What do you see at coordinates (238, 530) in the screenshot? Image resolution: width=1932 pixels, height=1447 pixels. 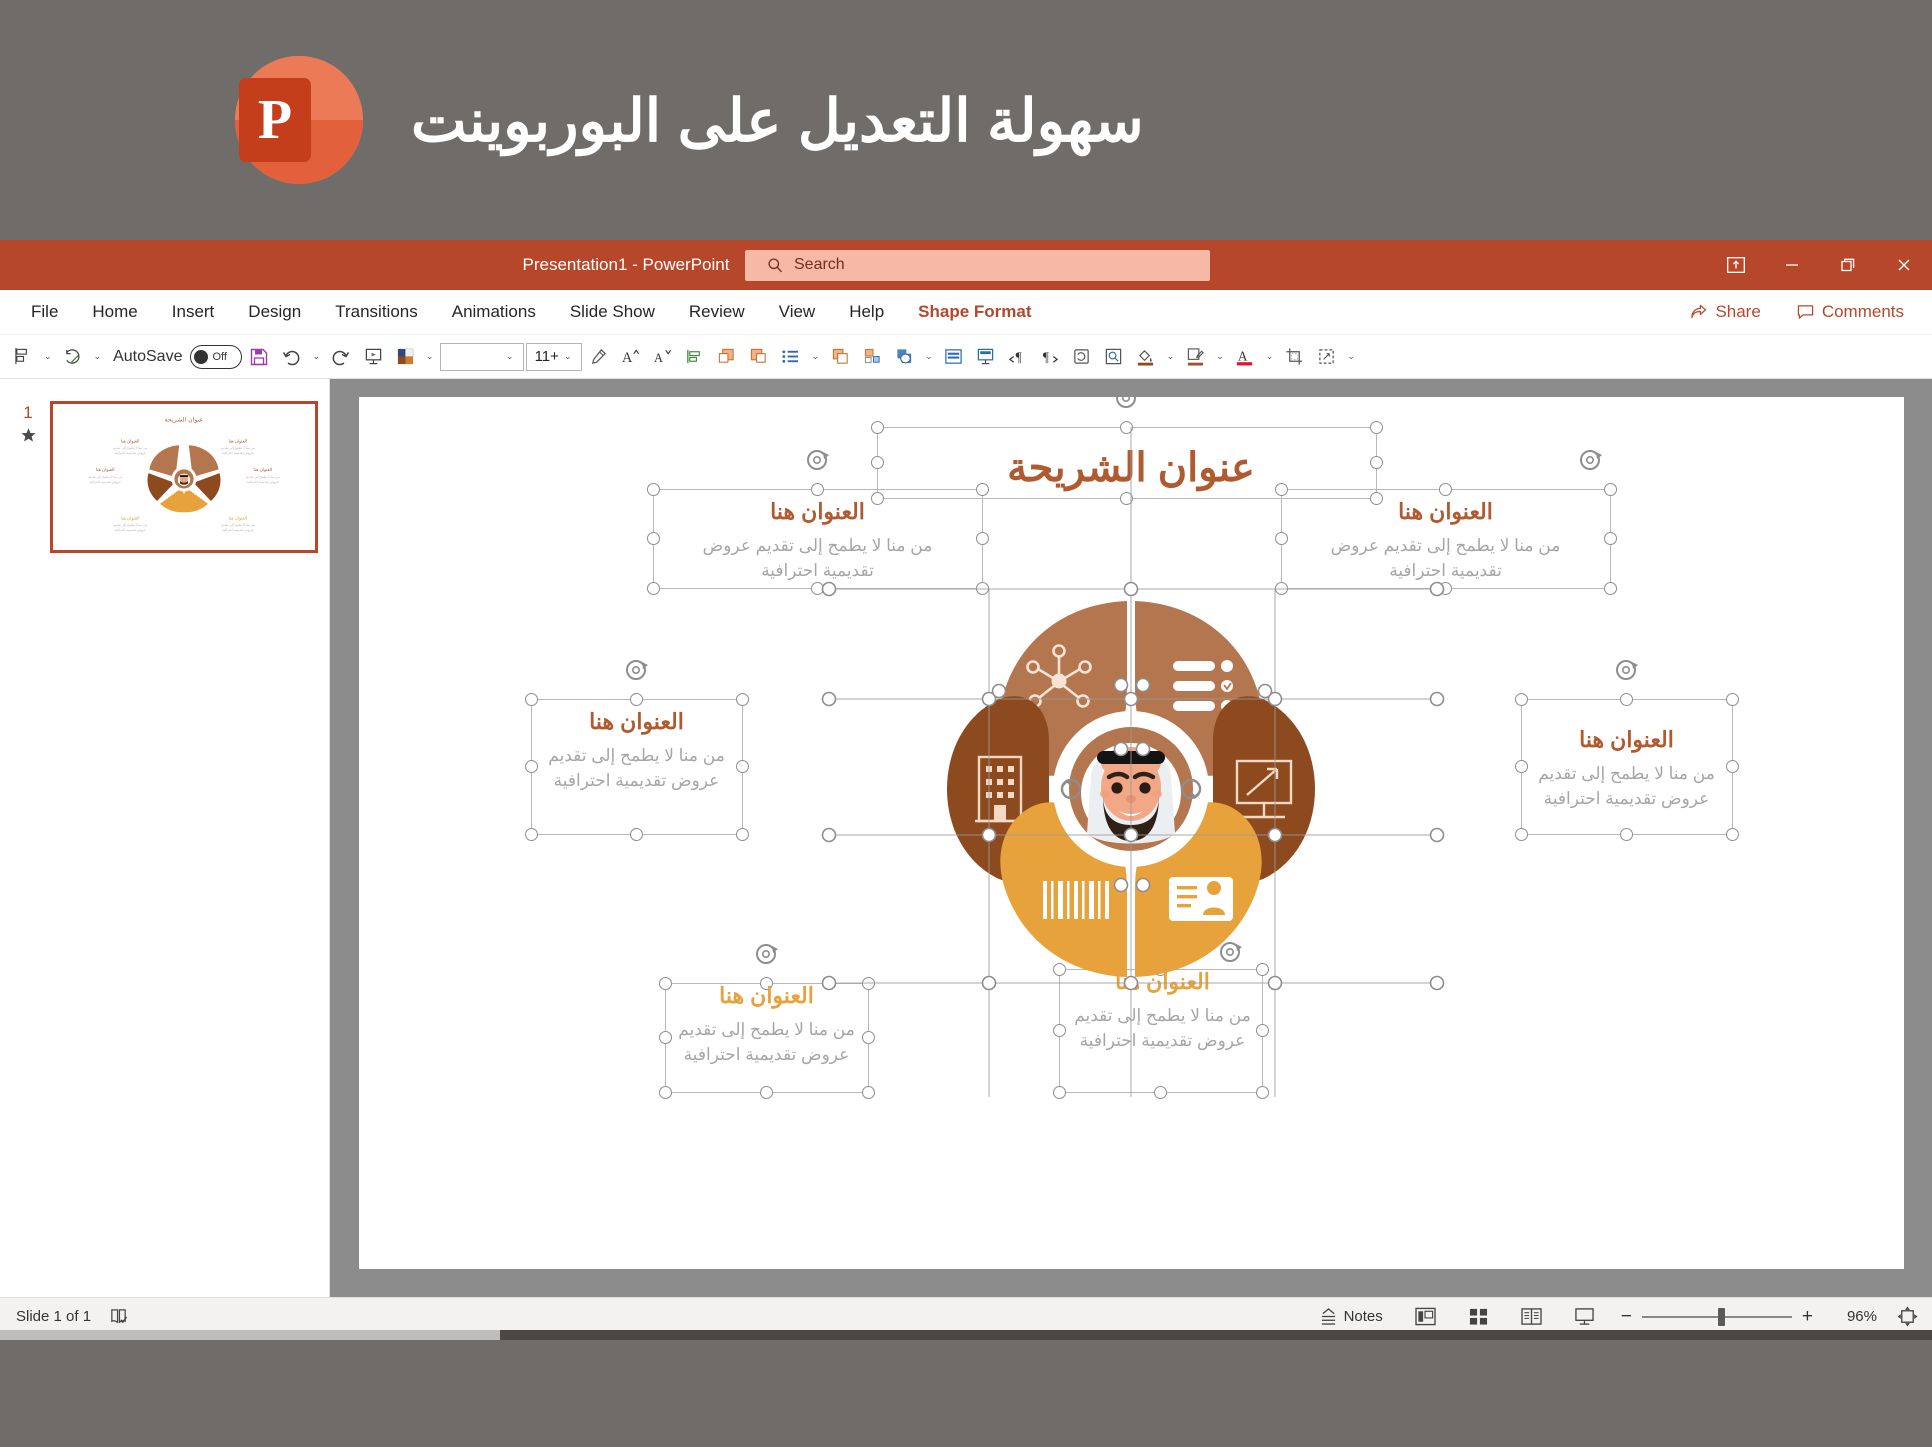 I see `svg-text: عروض تقديمية احترافية` at bounding box center [238, 530].